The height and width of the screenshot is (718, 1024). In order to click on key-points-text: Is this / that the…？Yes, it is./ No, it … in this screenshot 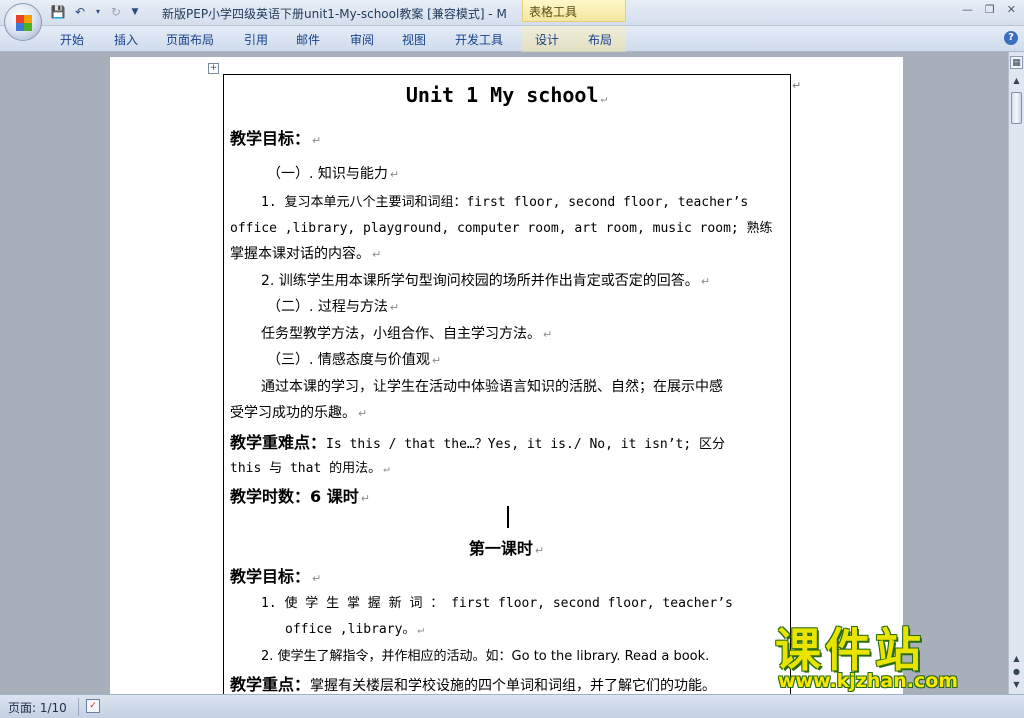, I will do `click(526, 444)`.